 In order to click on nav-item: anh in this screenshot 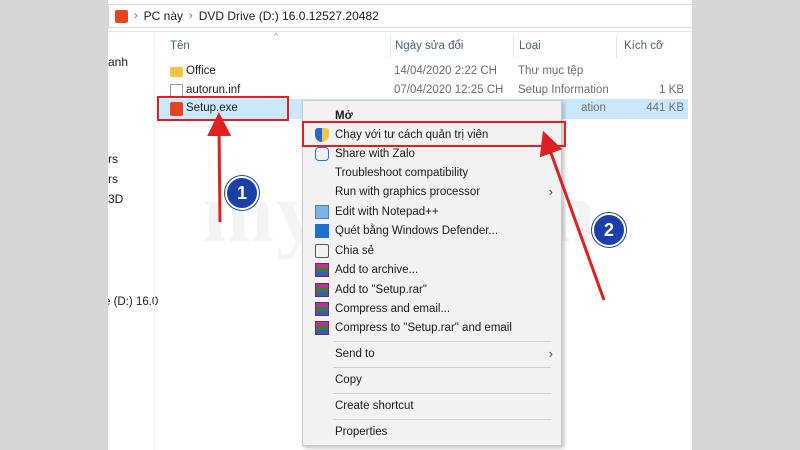, I will do `click(118, 62)`.